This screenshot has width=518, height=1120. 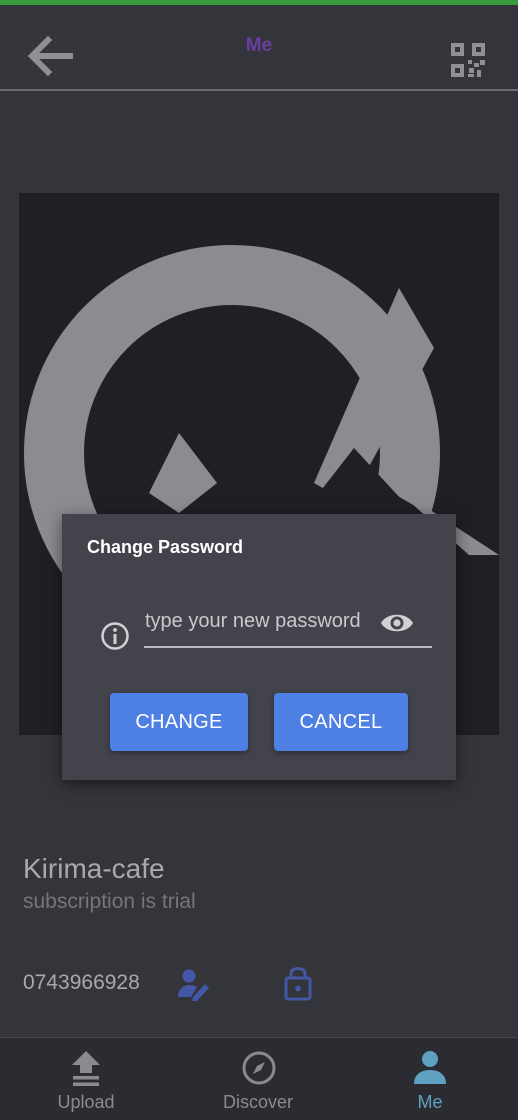 I want to click on app-bar: Me, so click(x=259, y=48).